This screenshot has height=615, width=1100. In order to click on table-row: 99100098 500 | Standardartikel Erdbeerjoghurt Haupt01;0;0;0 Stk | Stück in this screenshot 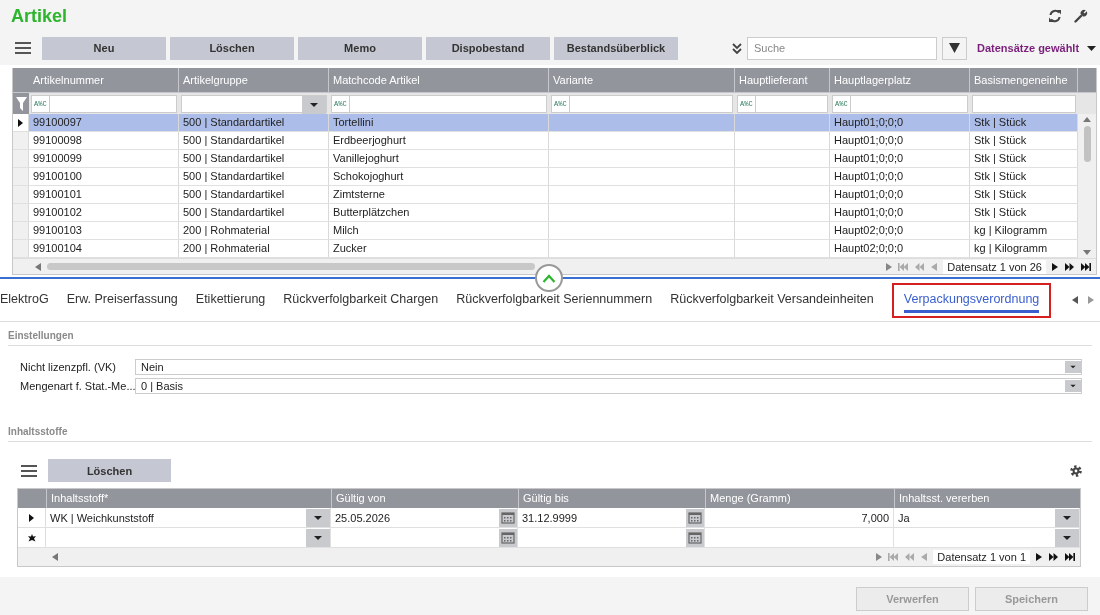, I will do `click(545, 141)`.